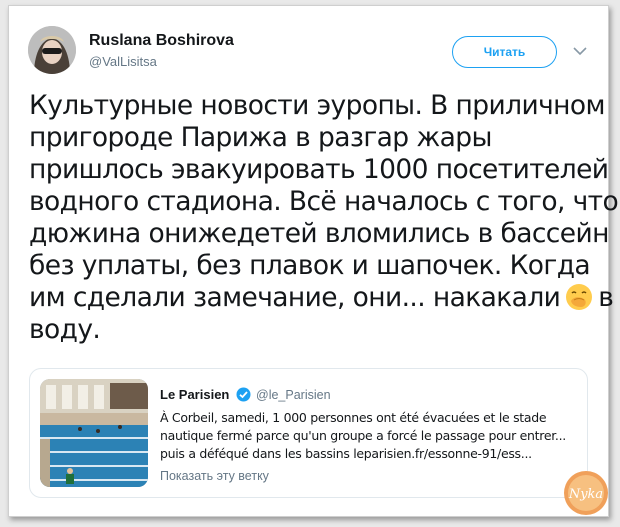 Image resolution: width=620 pixels, height=527 pixels. What do you see at coordinates (195, 394) in the screenshot?
I see `quoted-author-name: Le Parisien` at bounding box center [195, 394].